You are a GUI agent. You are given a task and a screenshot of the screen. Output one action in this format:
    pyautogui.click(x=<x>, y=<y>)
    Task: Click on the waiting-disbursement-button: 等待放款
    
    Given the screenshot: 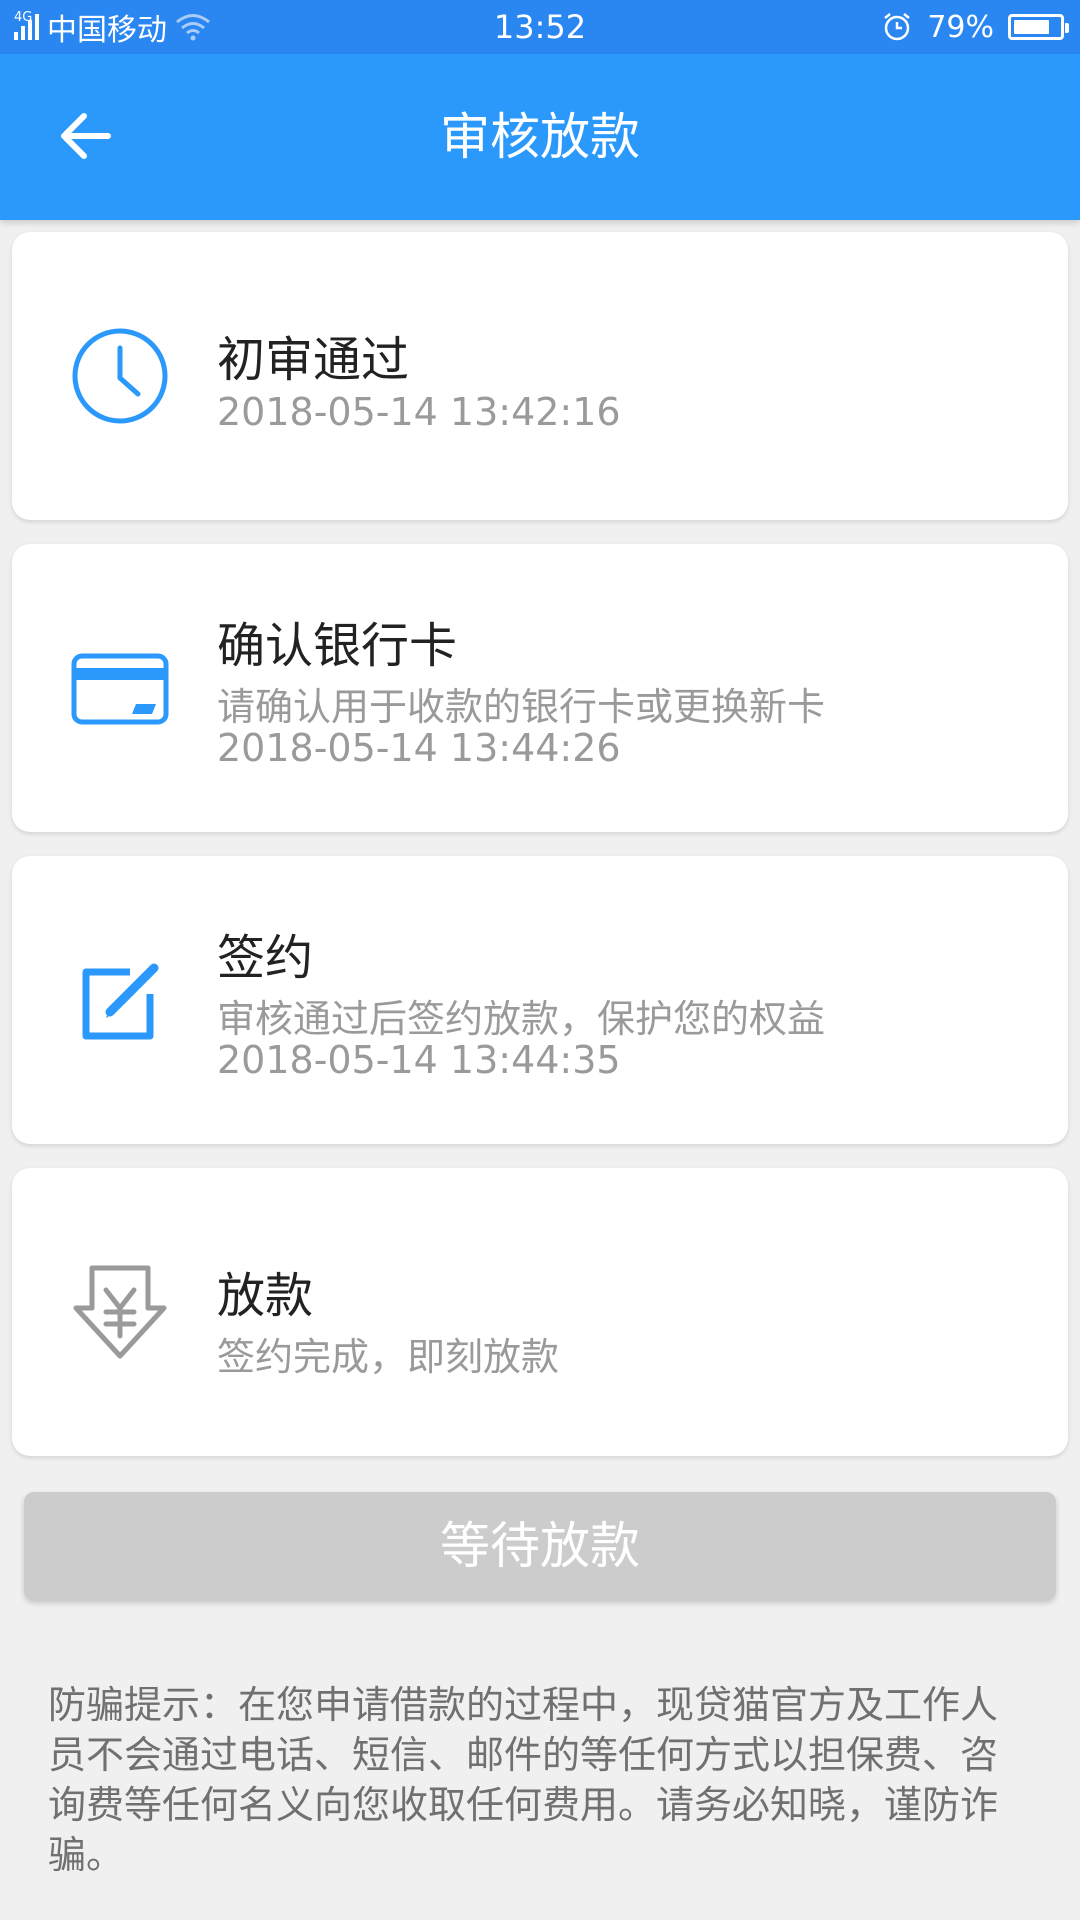 What is the action you would take?
    pyautogui.click(x=540, y=1546)
    